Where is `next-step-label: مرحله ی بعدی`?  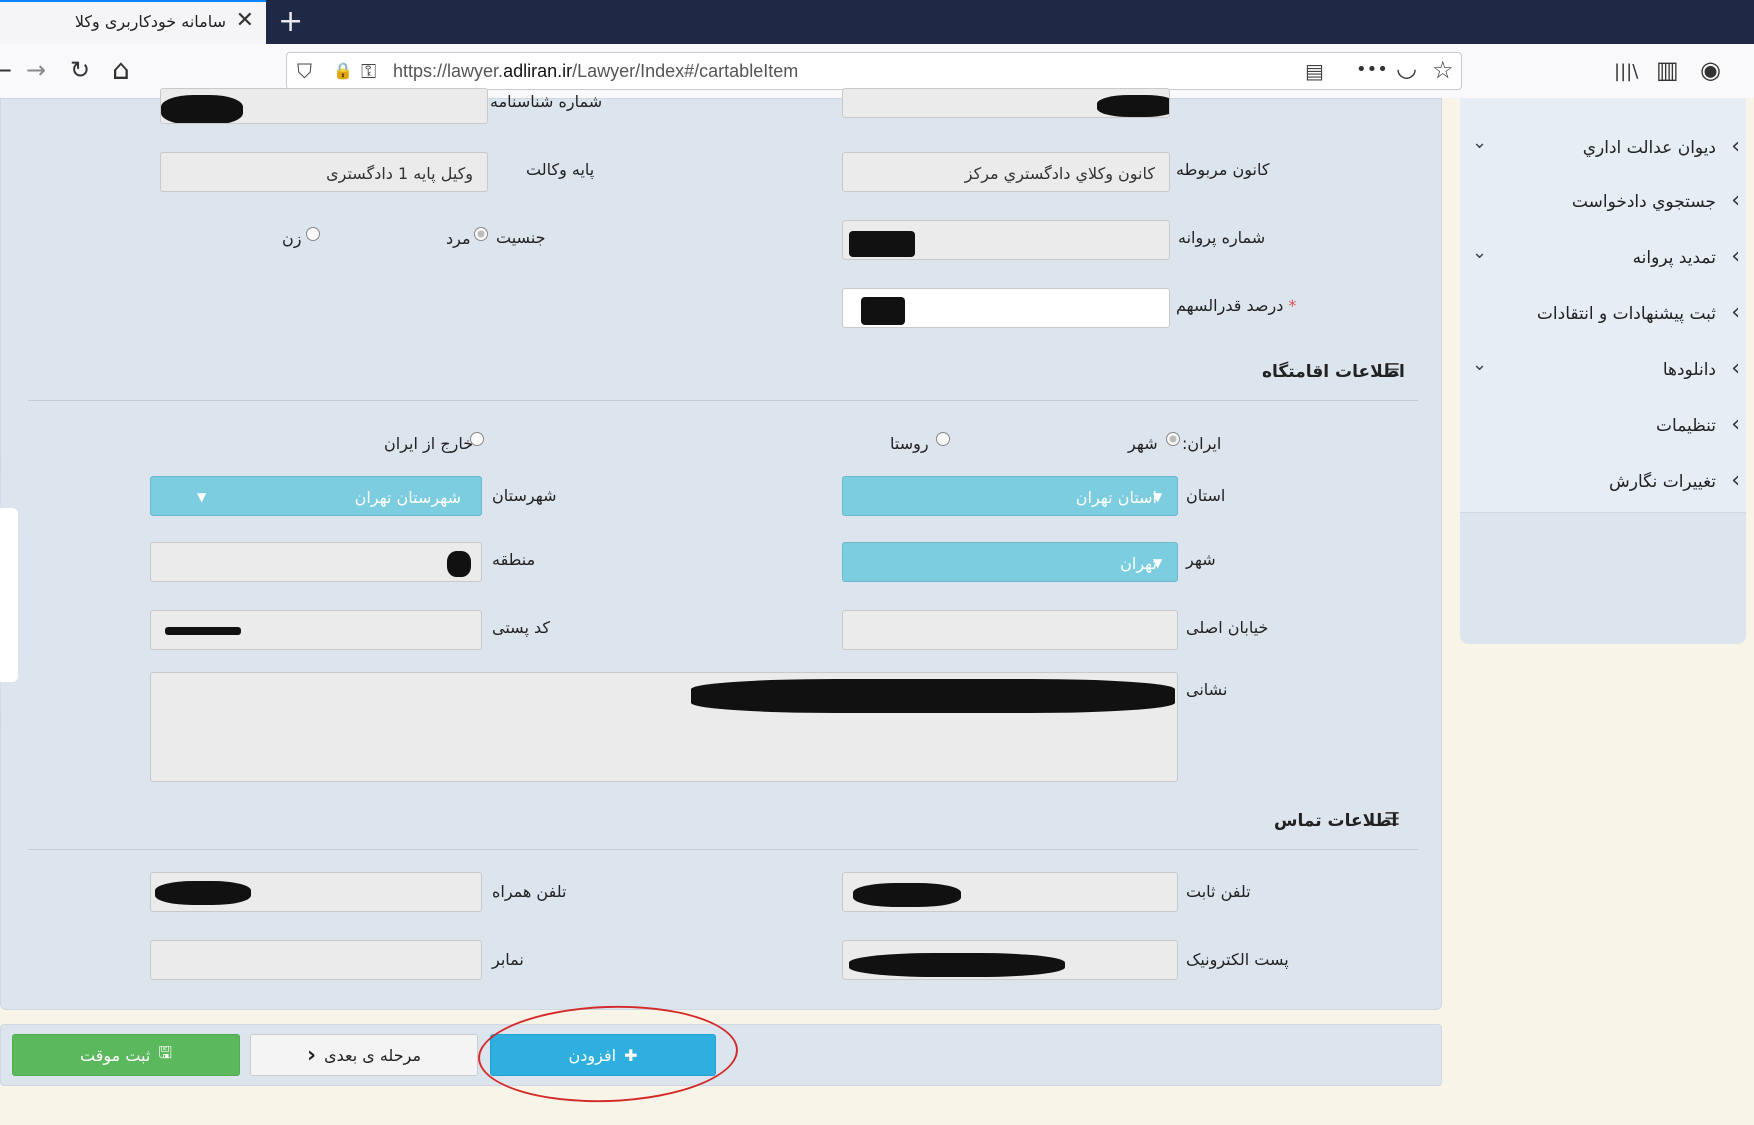 next-step-label: مرحله ی بعدی is located at coordinates (373, 1055).